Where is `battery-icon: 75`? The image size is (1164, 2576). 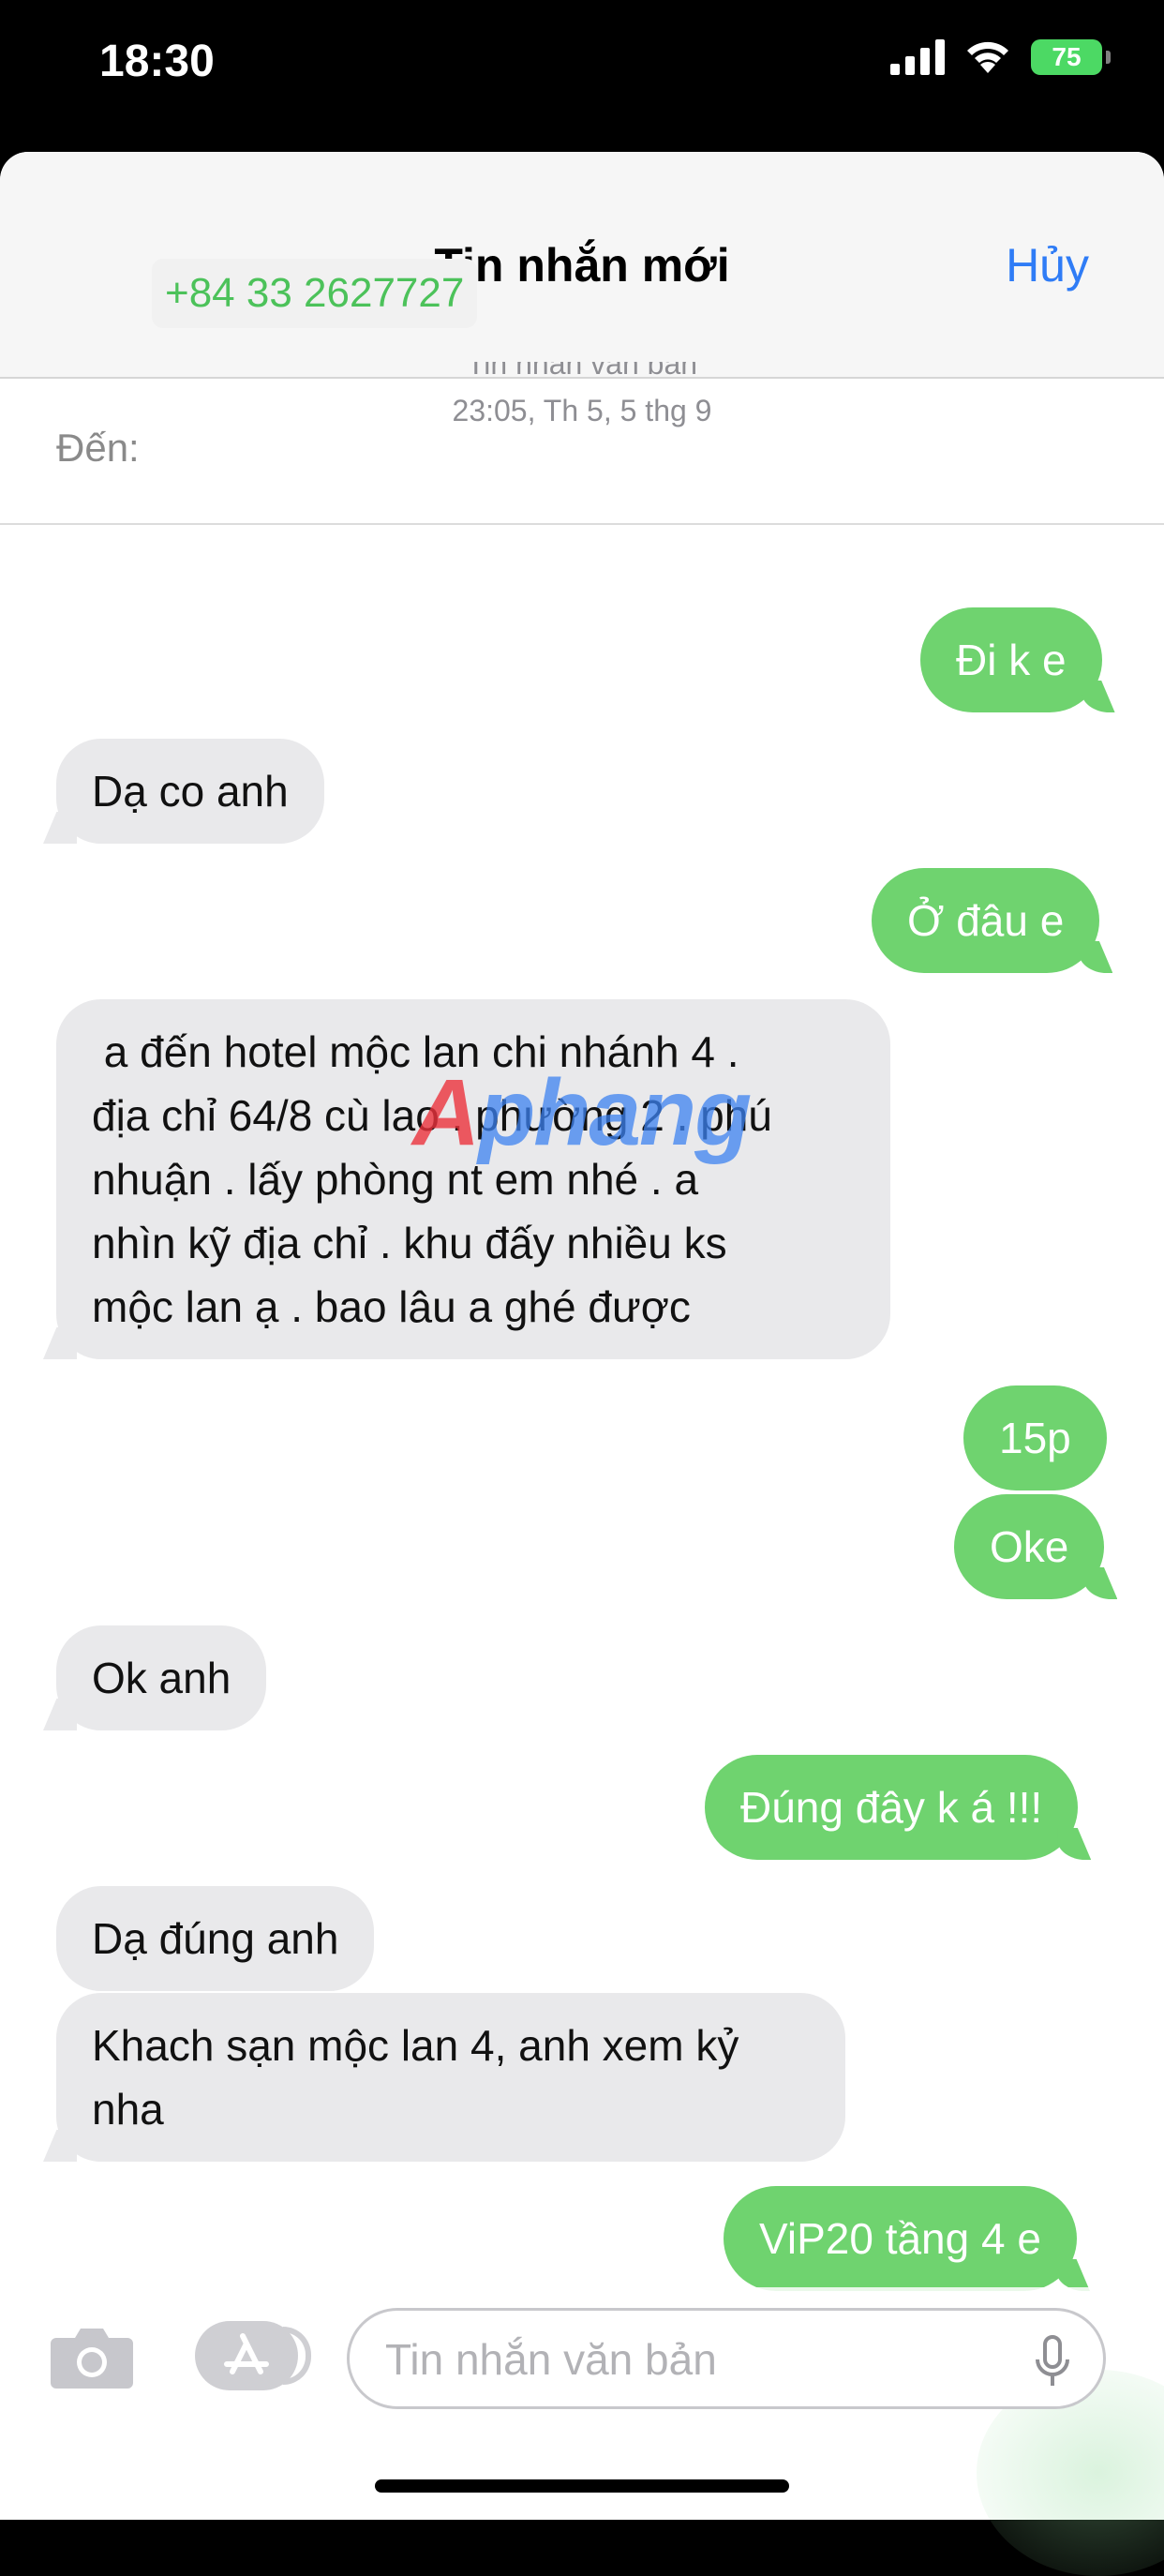
battery-icon: 75 is located at coordinates (1071, 57).